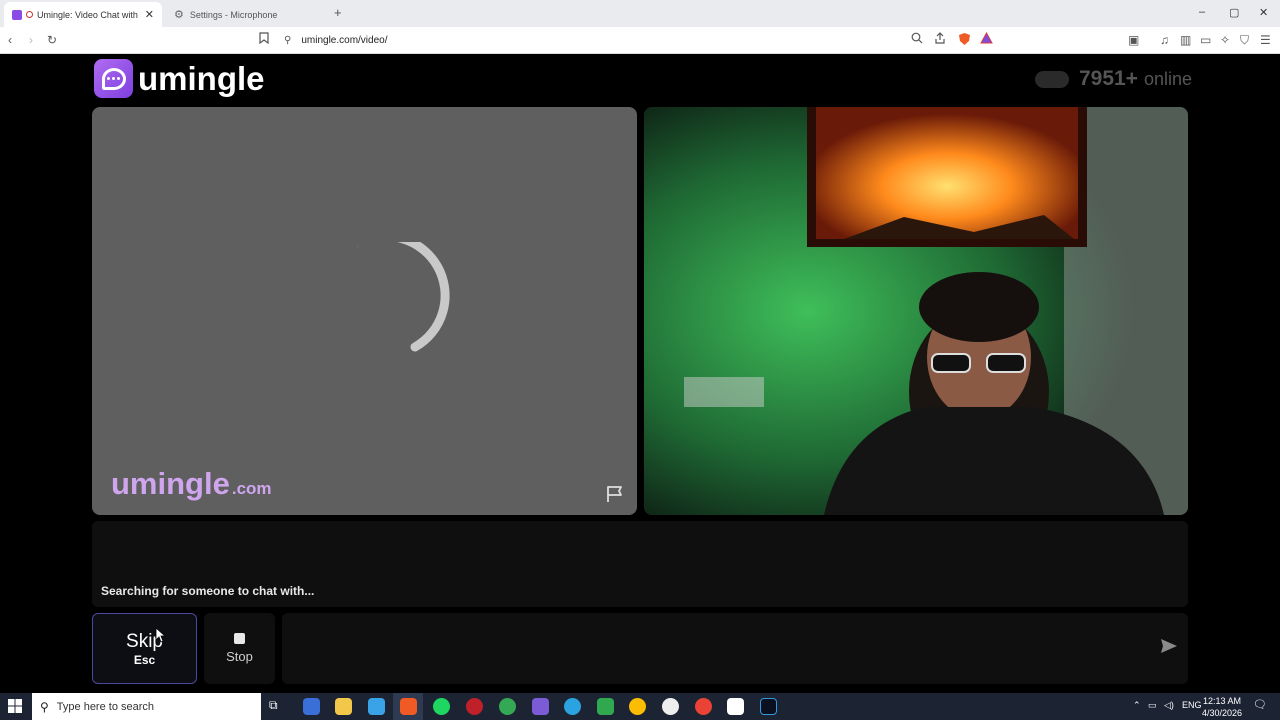 The height and width of the screenshot is (720, 1280). What do you see at coordinates (964, 41) in the screenshot?
I see `brave-shields-icon` at bounding box center [964, 41].